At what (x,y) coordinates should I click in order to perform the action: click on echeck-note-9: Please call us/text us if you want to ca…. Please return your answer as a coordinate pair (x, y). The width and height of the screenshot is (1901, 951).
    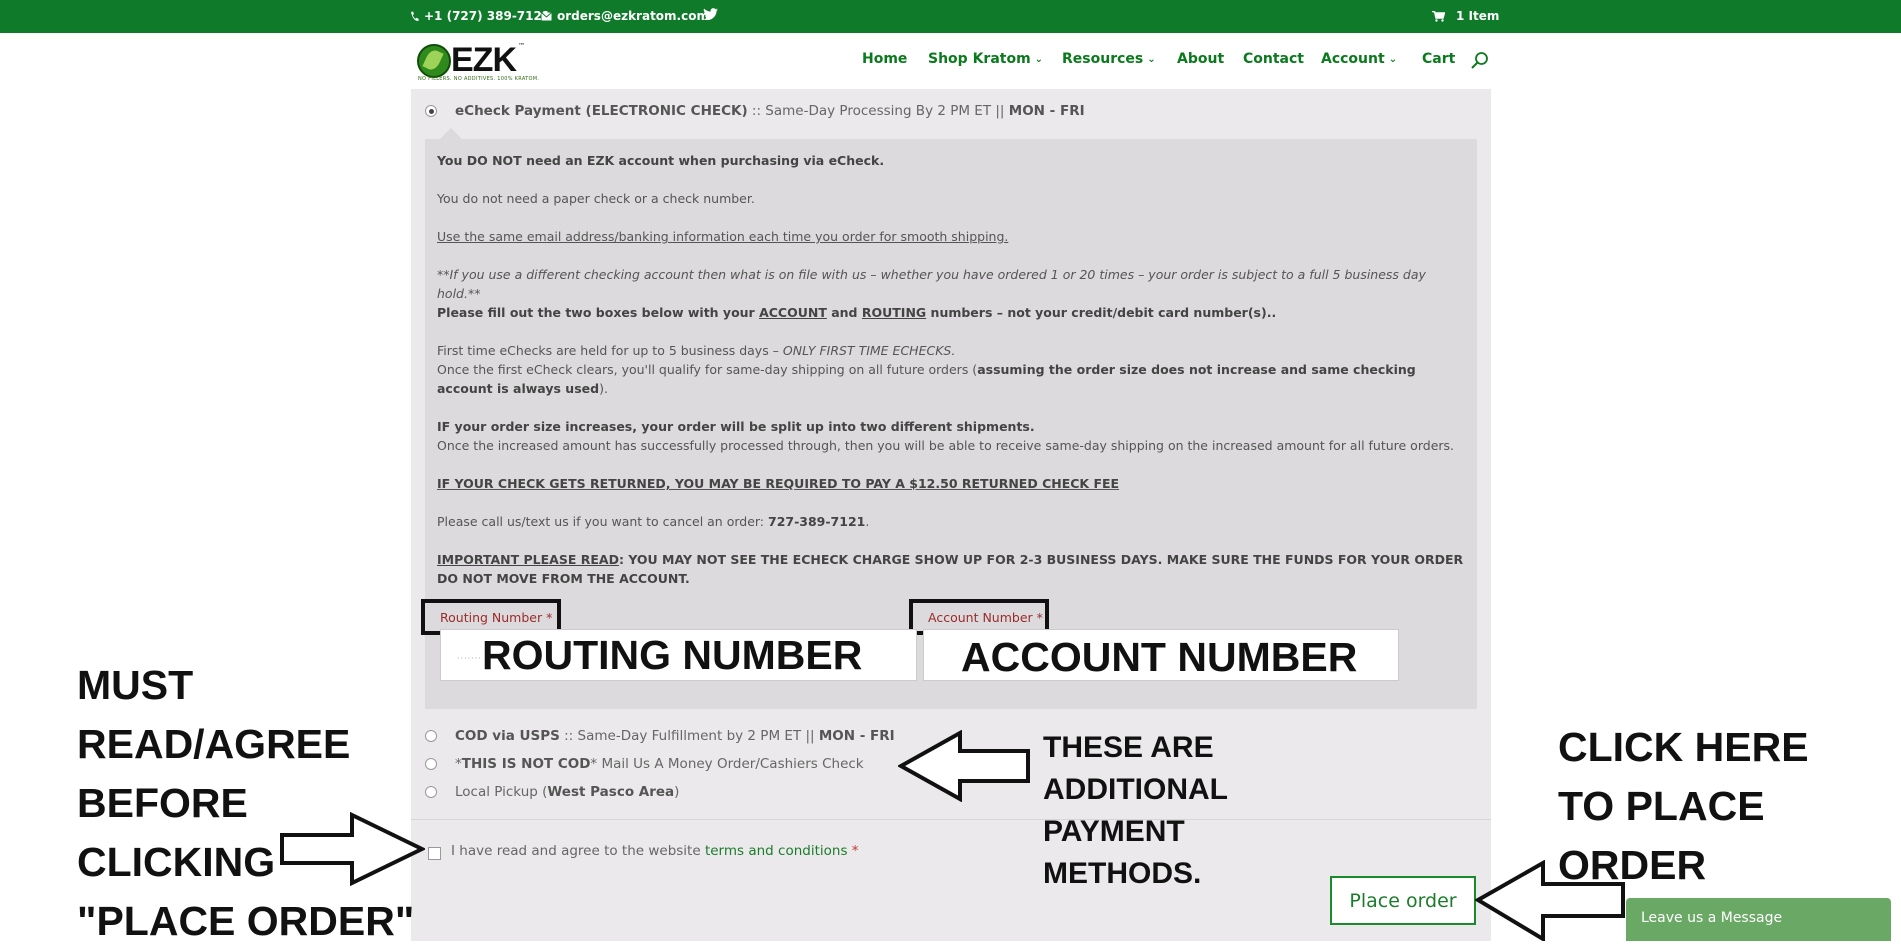
    Looking at the image, I should click on (653, 521).